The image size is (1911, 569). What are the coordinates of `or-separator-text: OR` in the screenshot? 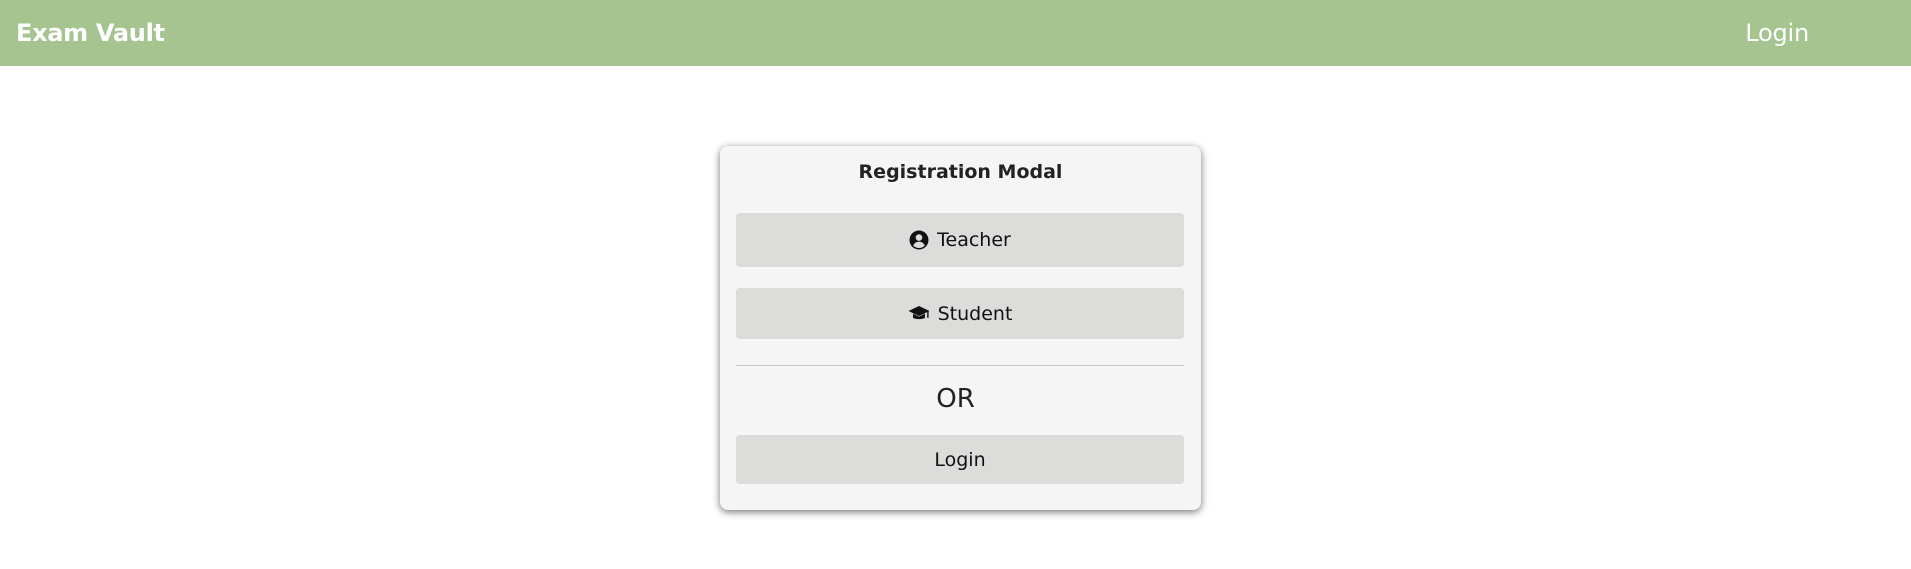 It's located at (955, 399).